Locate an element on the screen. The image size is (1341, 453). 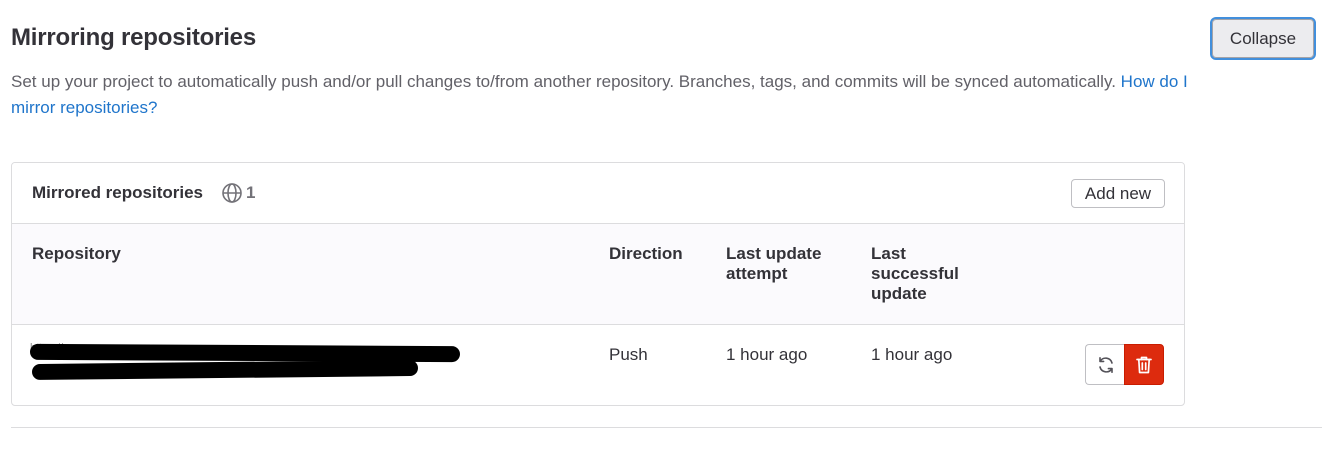
sync-icon is located at coordinates (1105, 364).